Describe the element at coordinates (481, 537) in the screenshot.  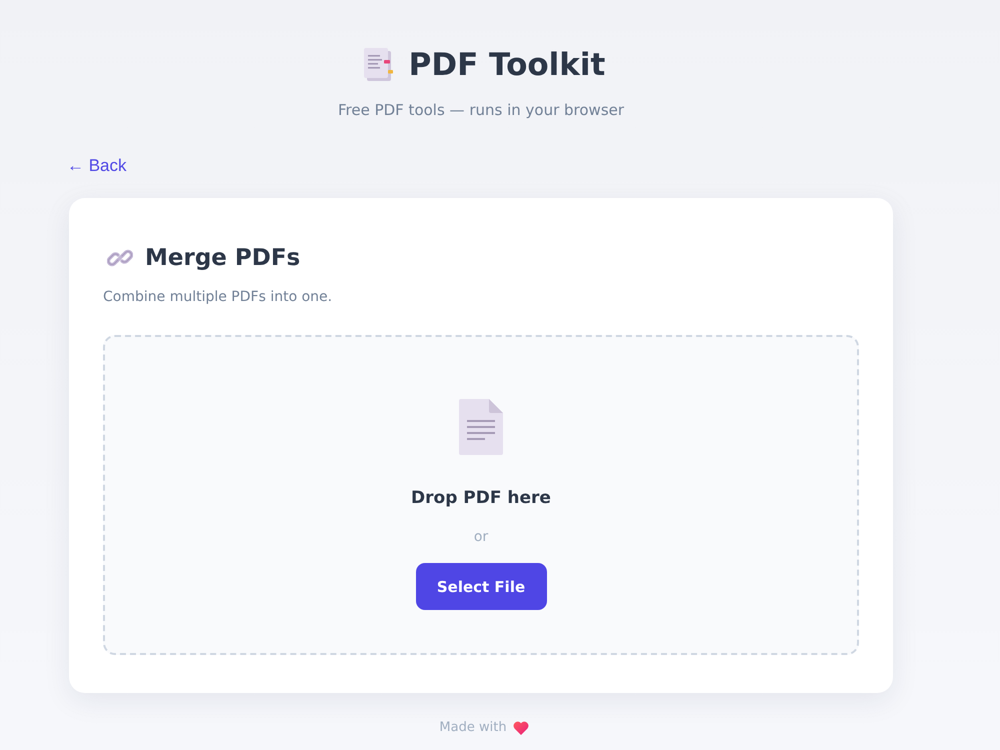
I see `separator-text: or` at that location.